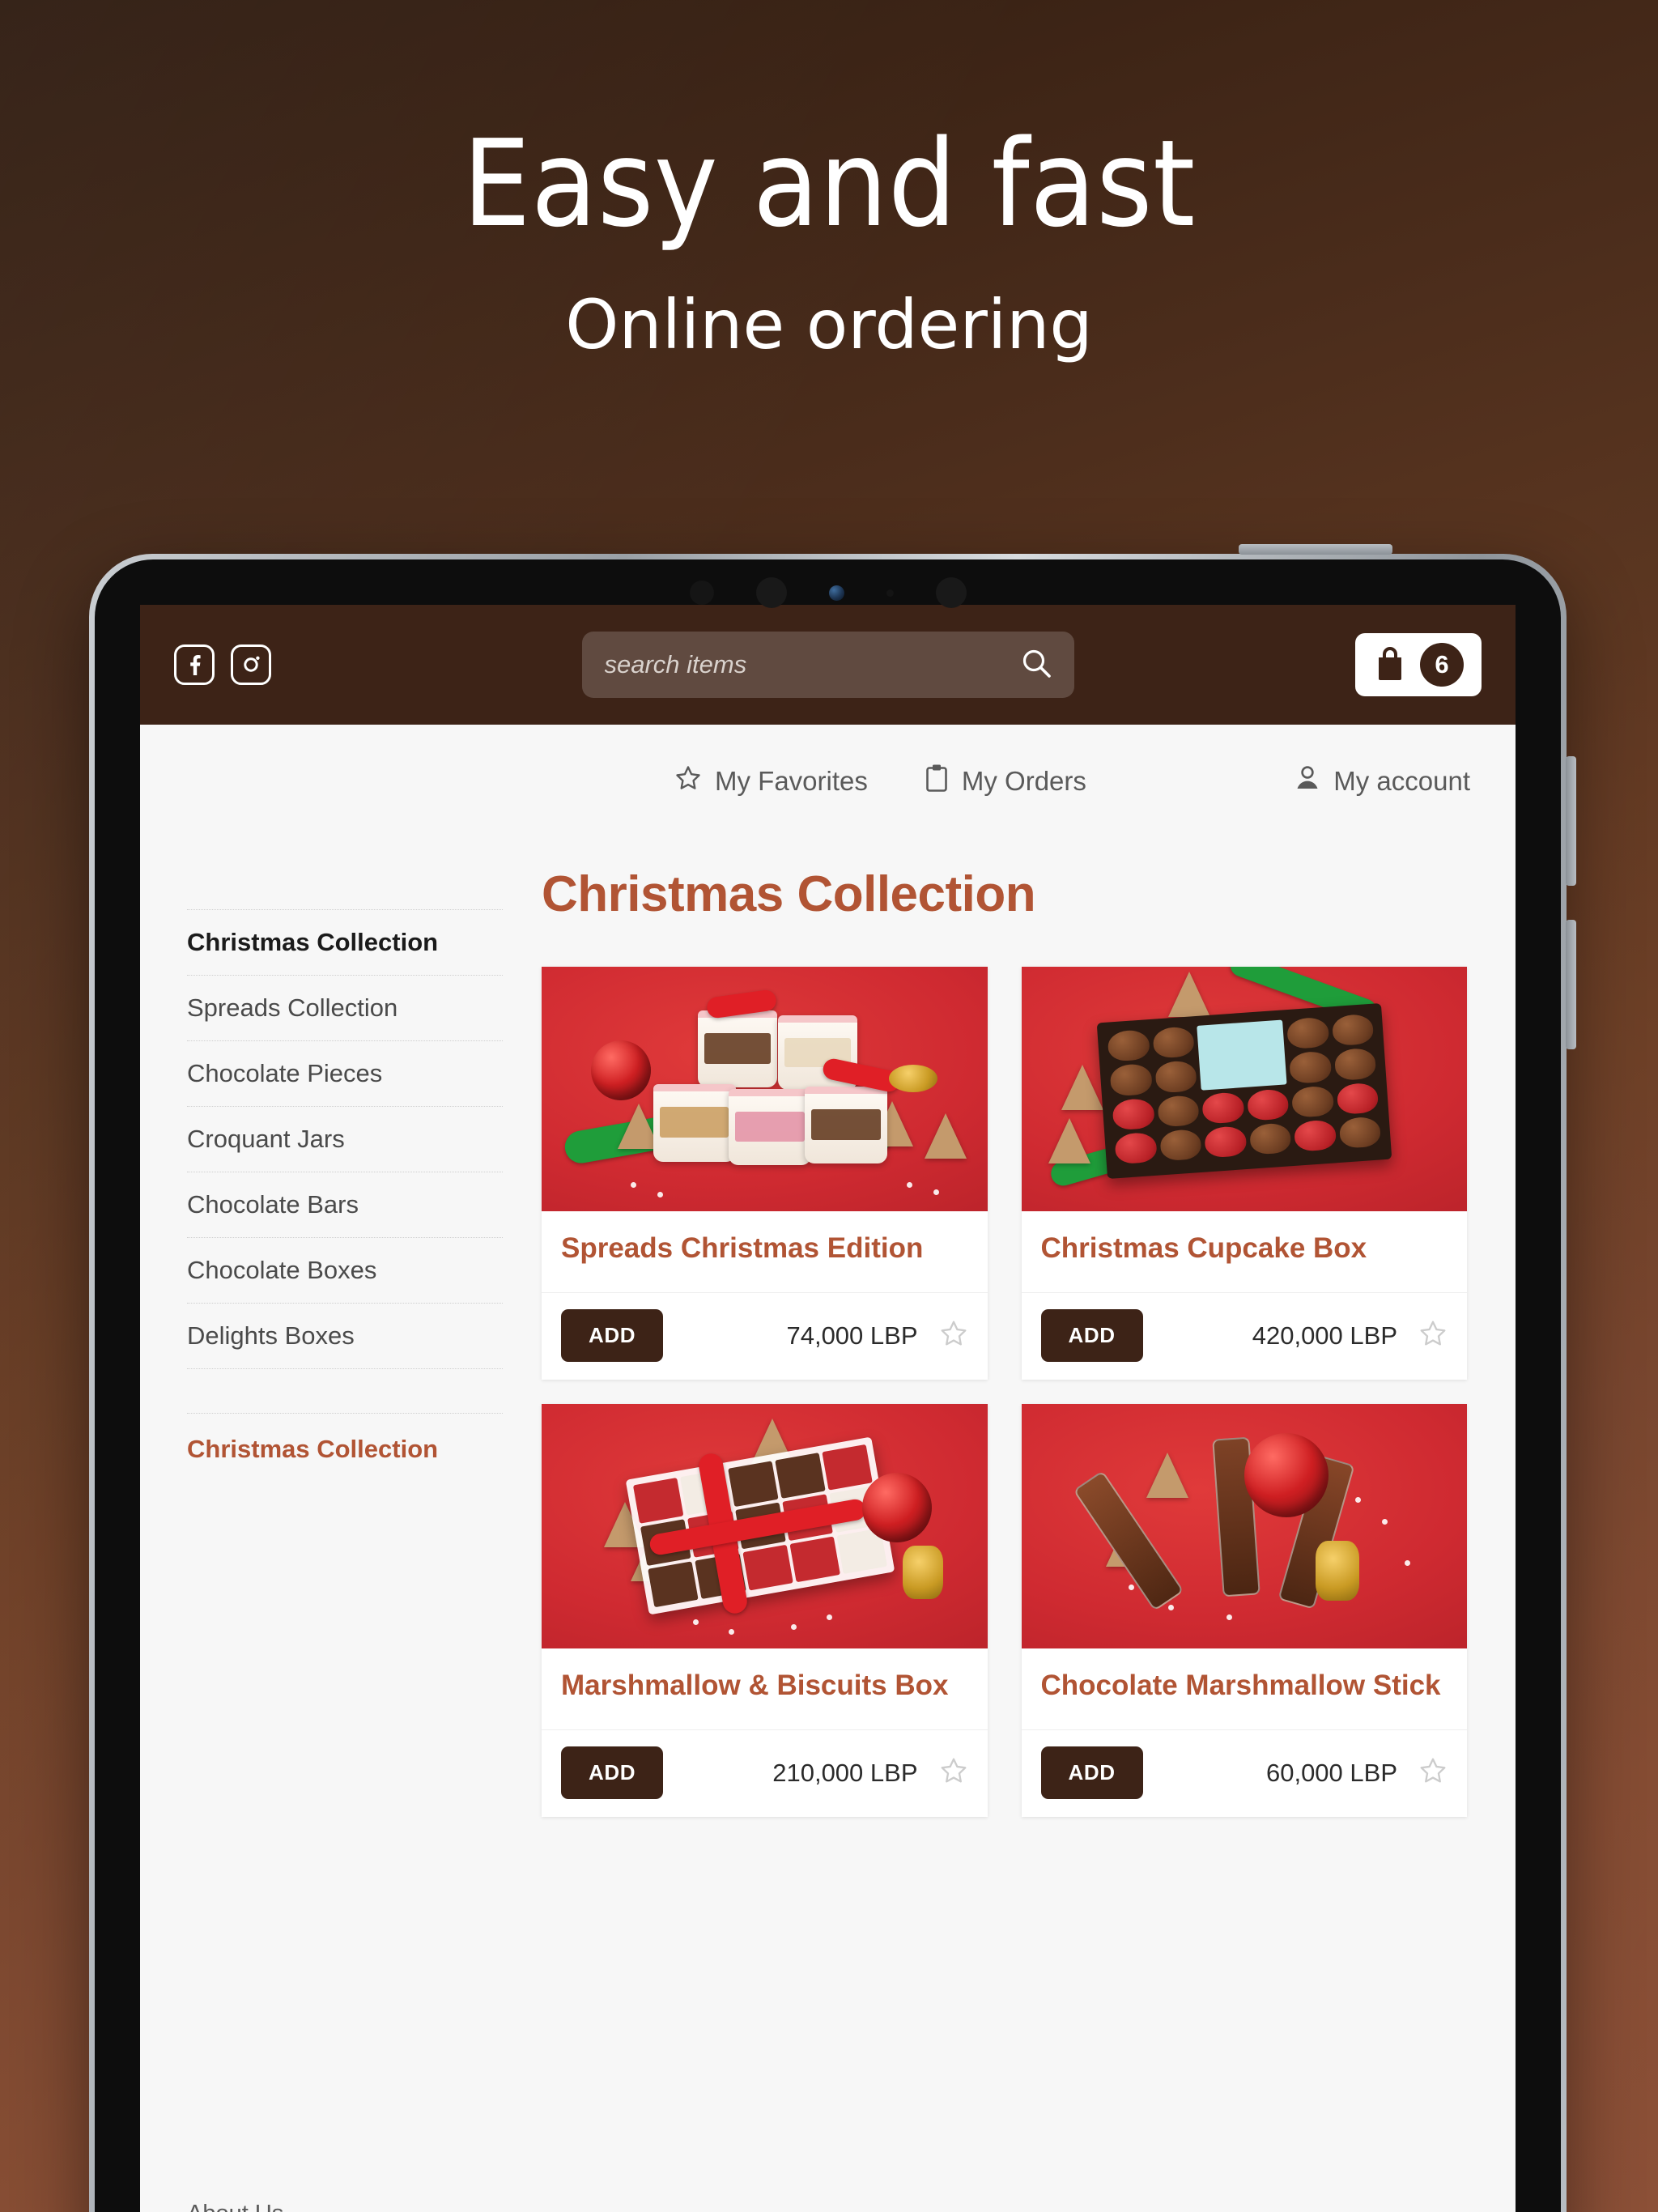 The image size is (1658, 2212). I want to click on volume-down-button, so click(1571, 985).